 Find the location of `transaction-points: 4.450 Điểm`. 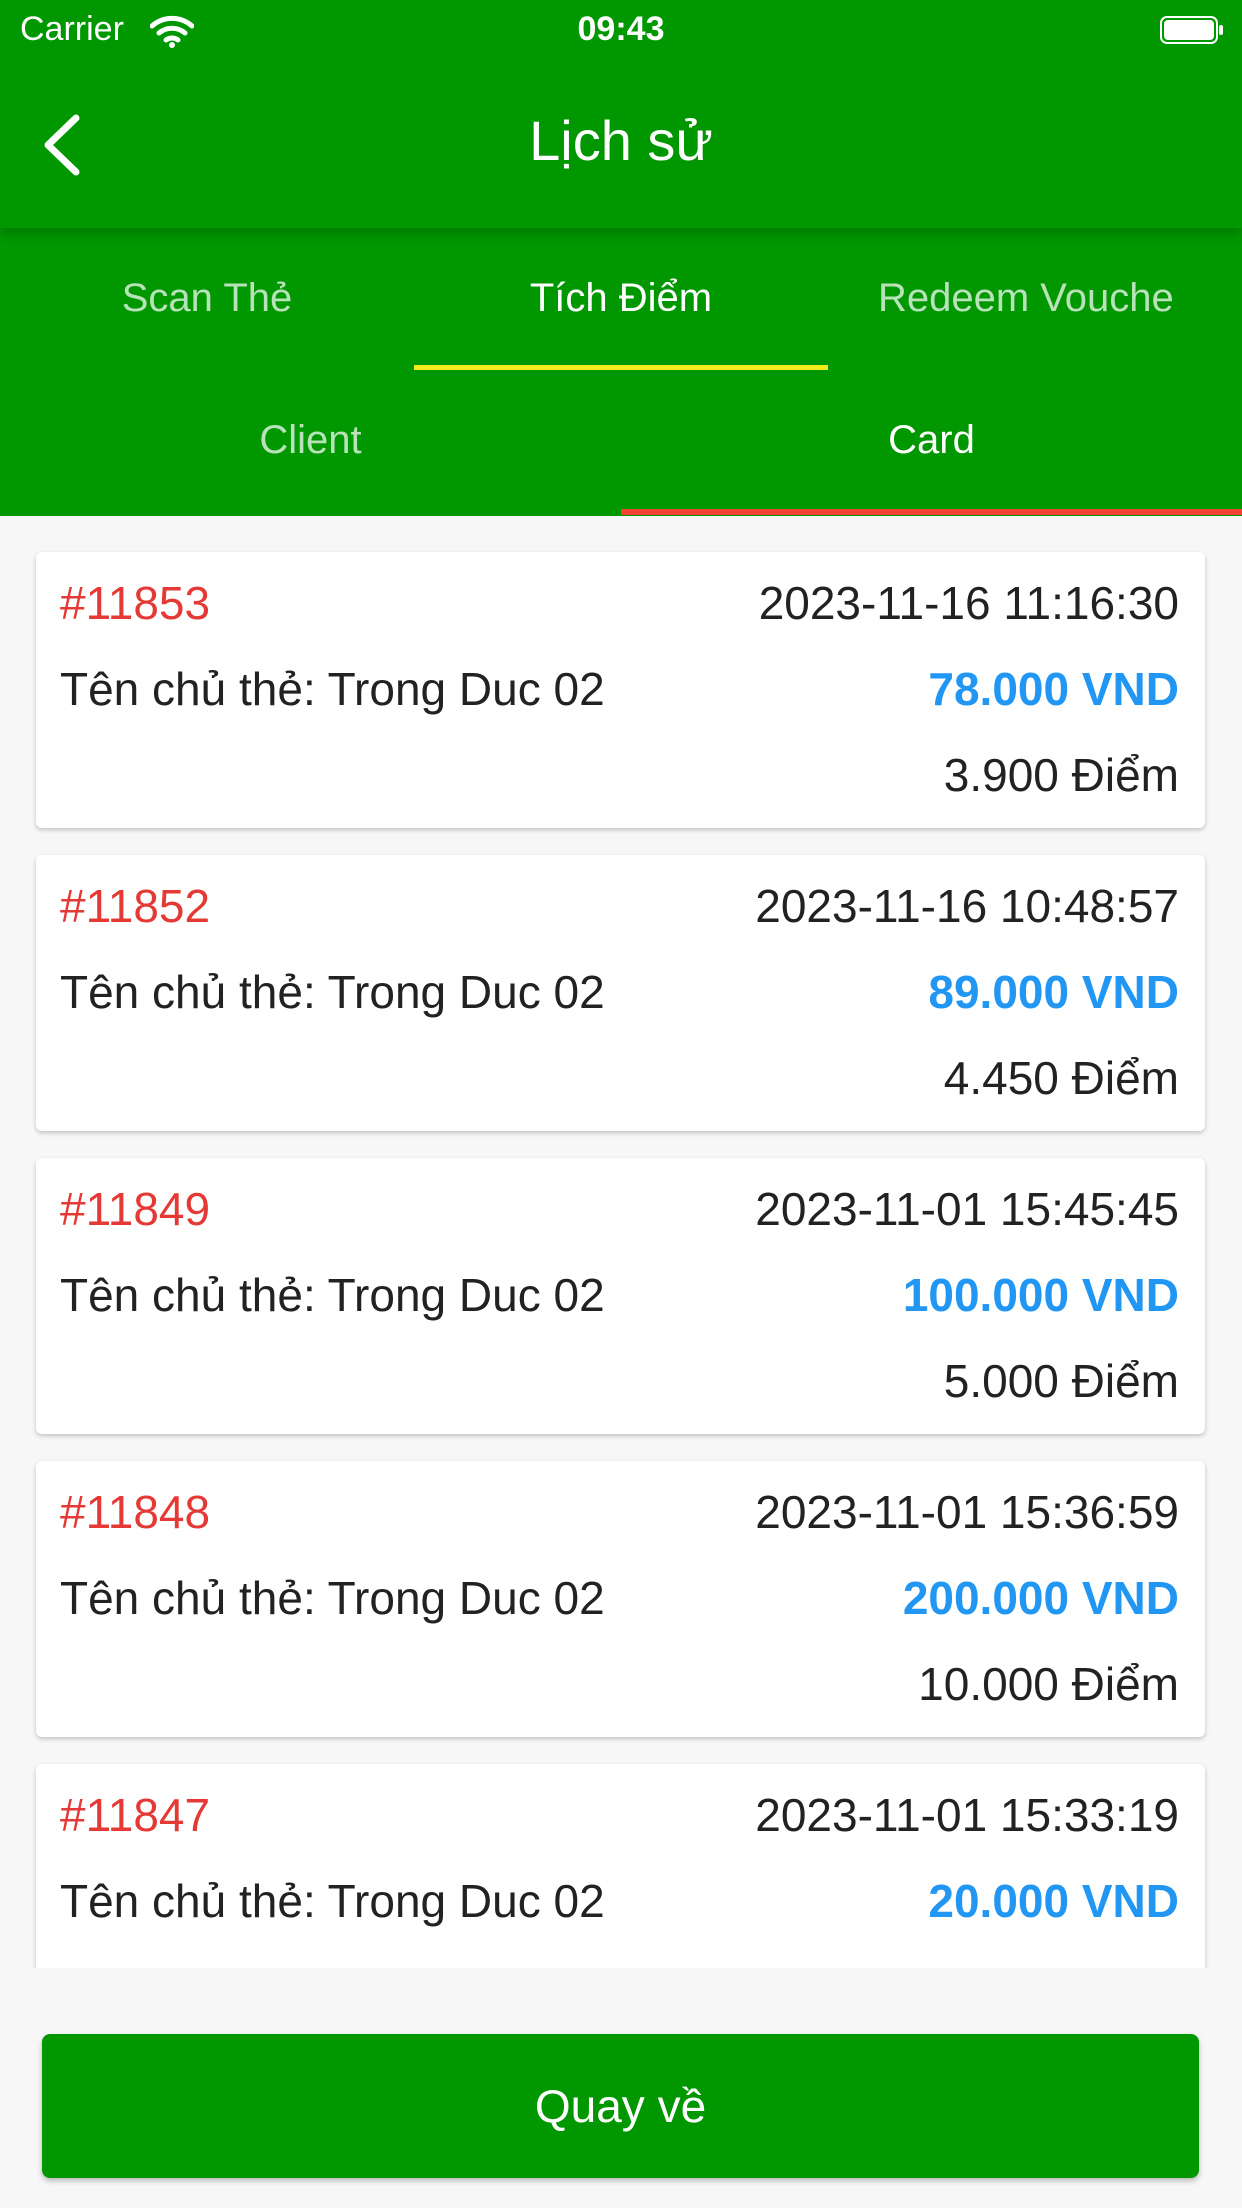

transaction-points: 4.450 Điểm is located at coordinates (1061, 1078).